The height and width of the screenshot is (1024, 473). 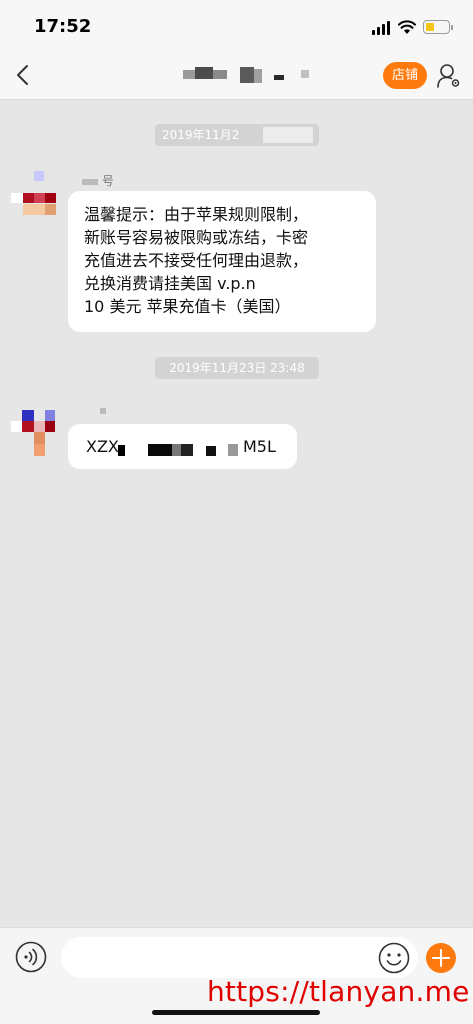 What do you see at coordinates (196, 214) in the screenshot?
I see `message-line: 温馨提示：由于苹果规则限制，` at bounding box center [196, 214].